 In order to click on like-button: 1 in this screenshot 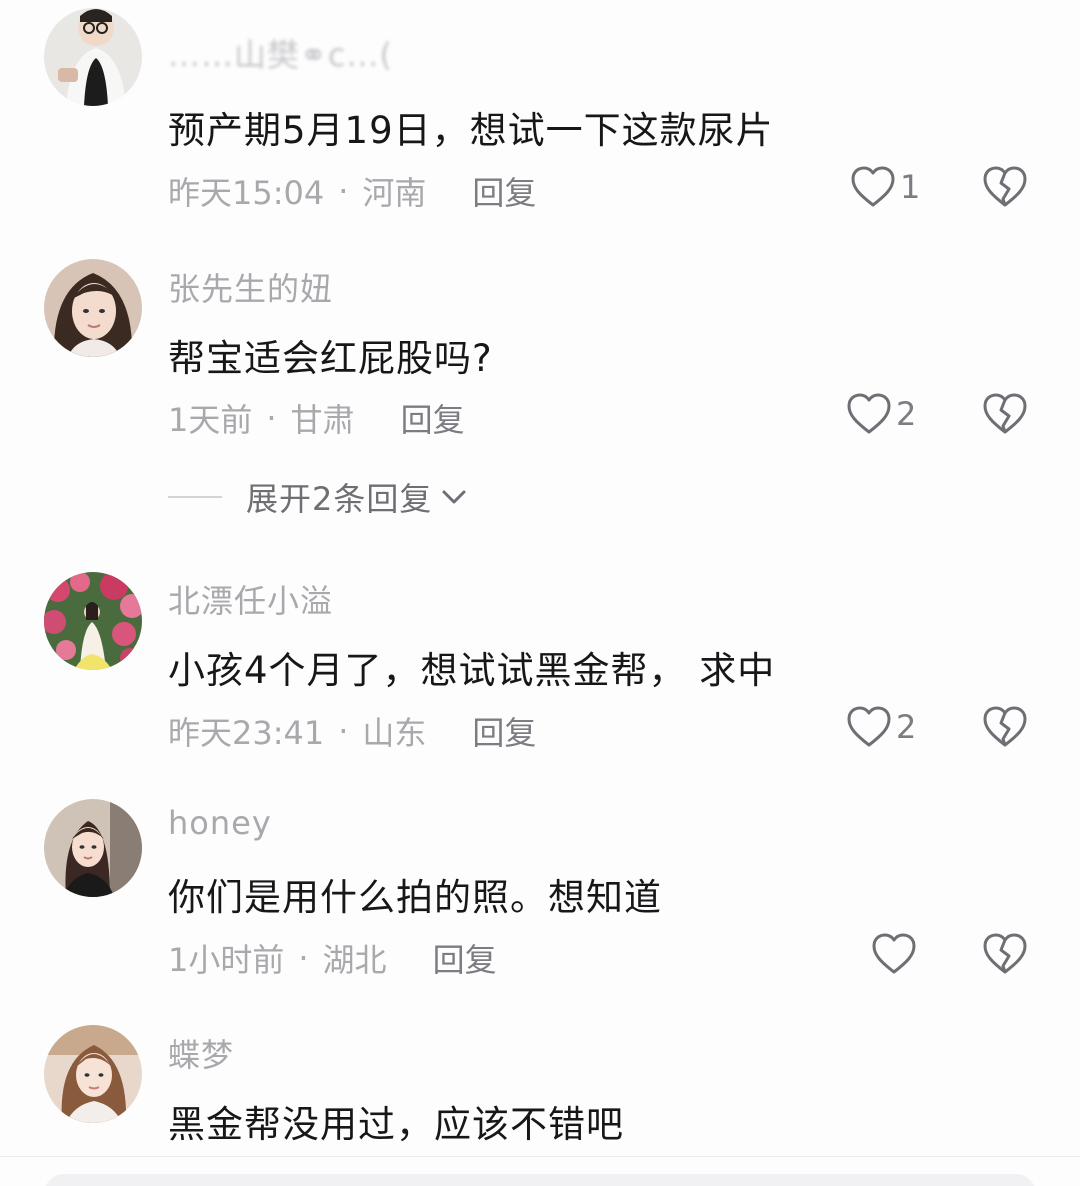, I will do `click(885, 187)`.